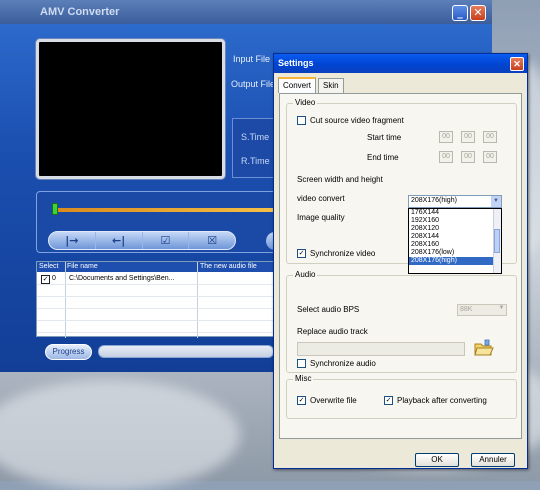  What do you see at coordinates (155, 267) in the screenshot?
I see `table-header: Select File name The new audio file` at bounding box center [155, 267].